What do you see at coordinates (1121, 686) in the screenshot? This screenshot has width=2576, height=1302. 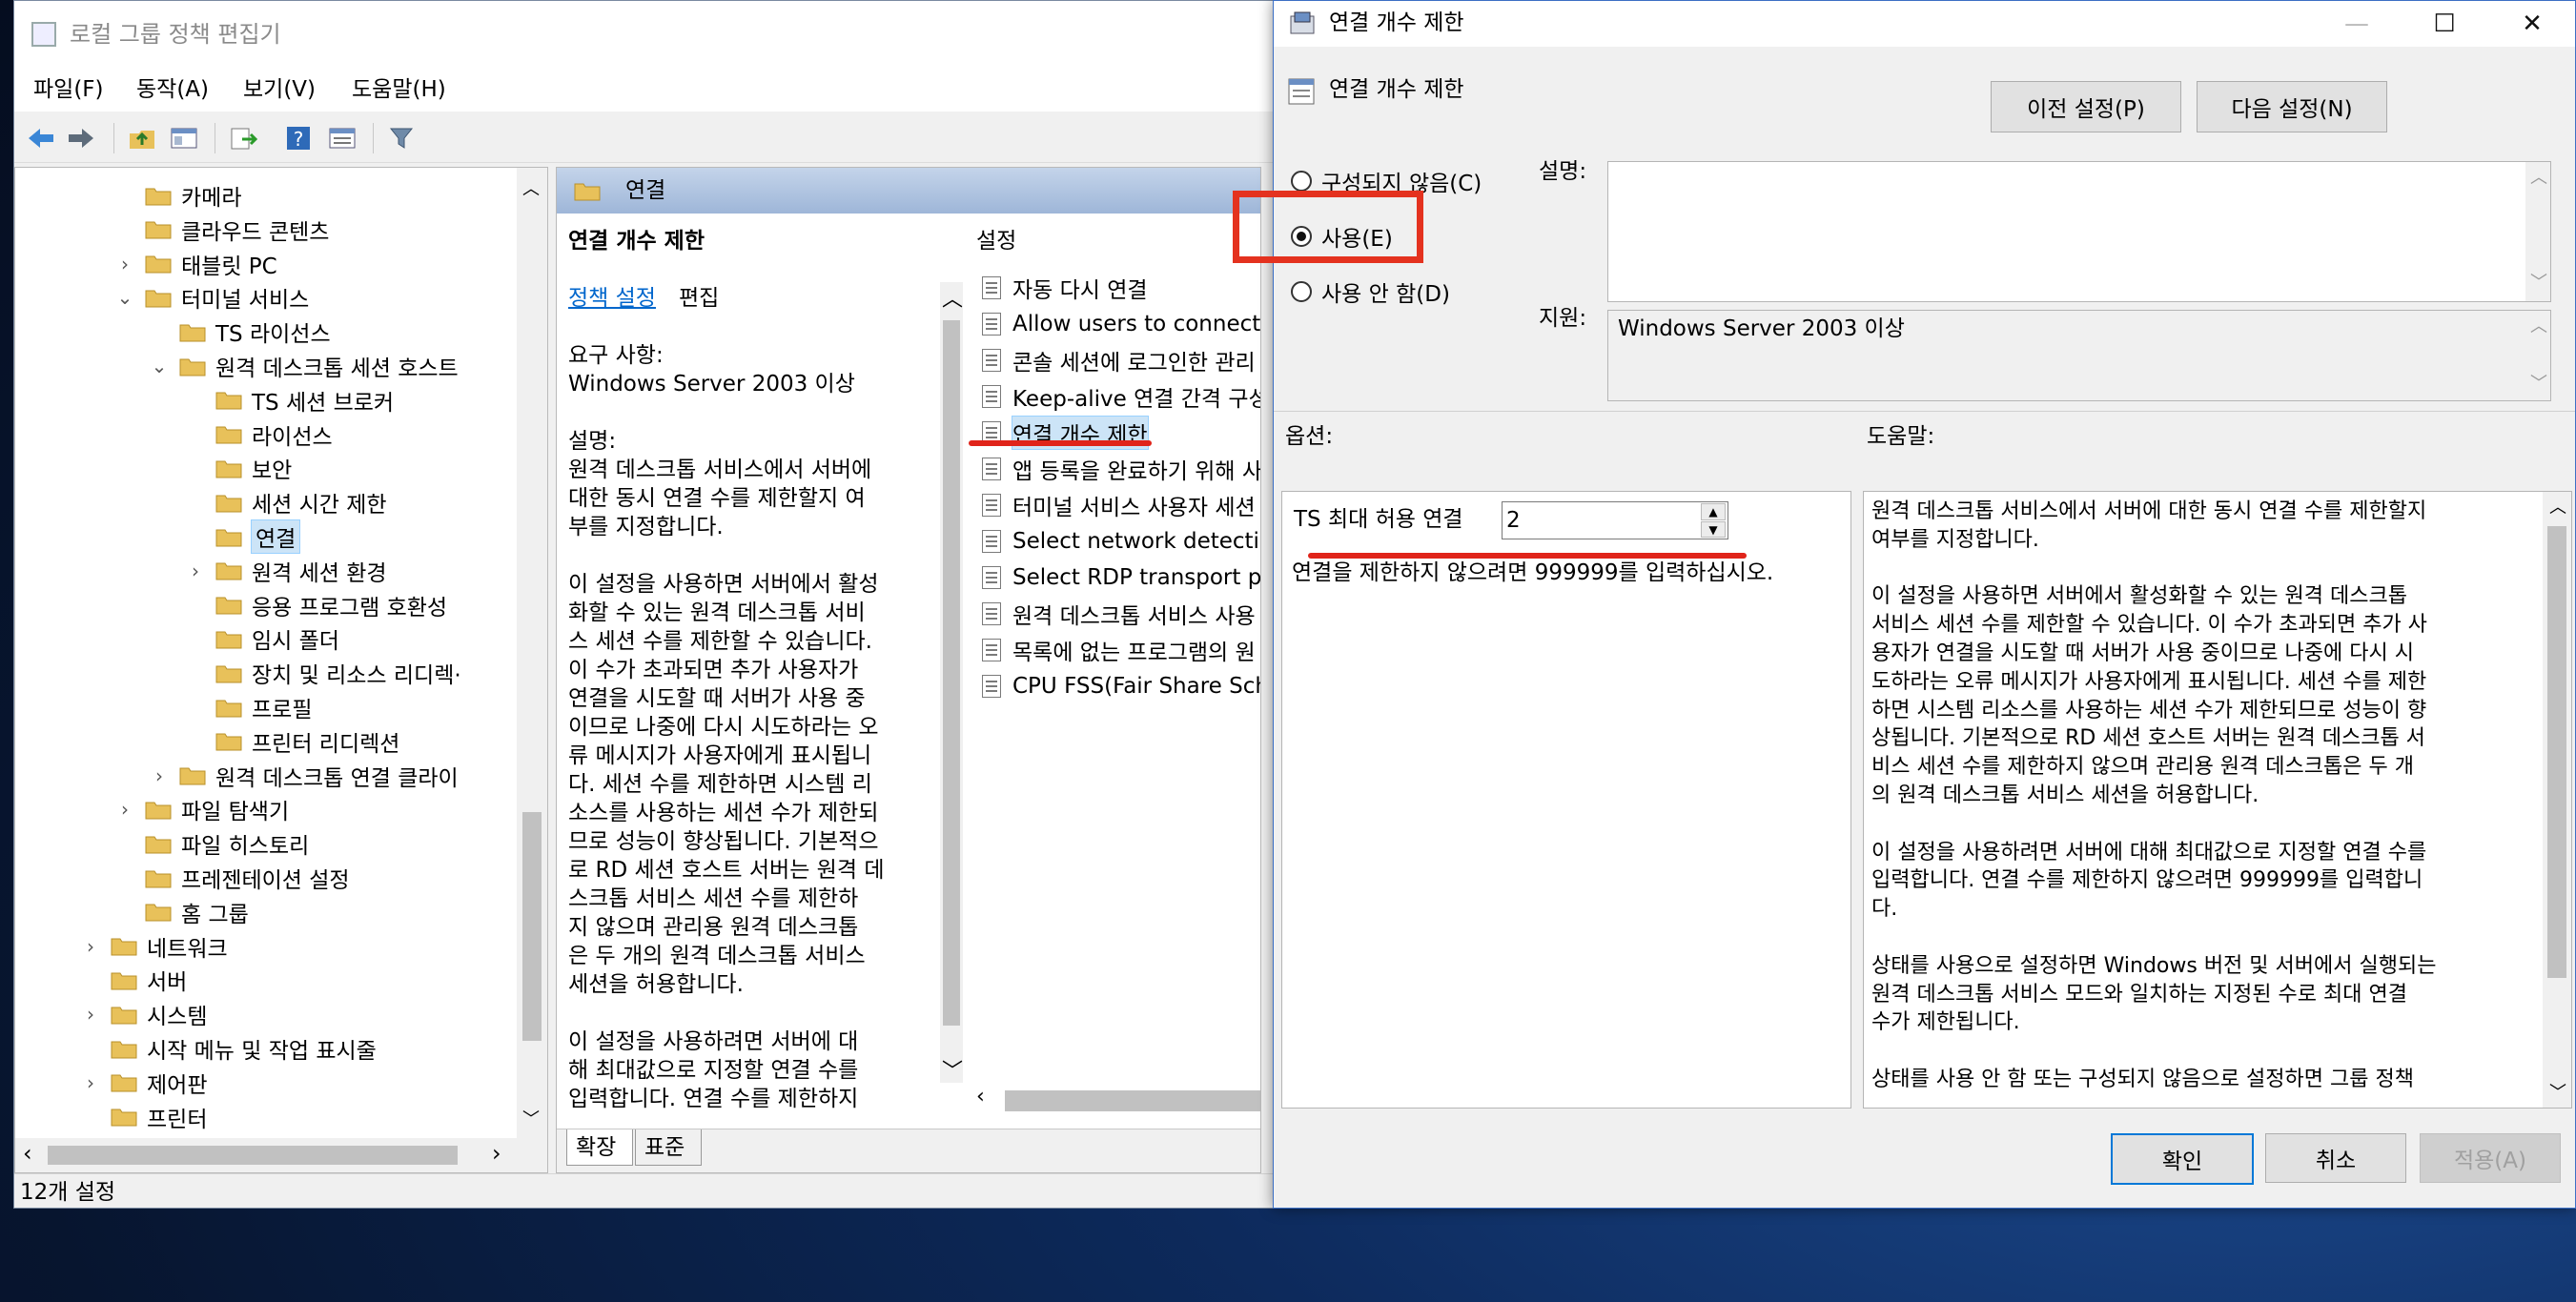 I see `policy-row: CPU FSS(Fair Share Sched` at bounding box center [1121, 686].